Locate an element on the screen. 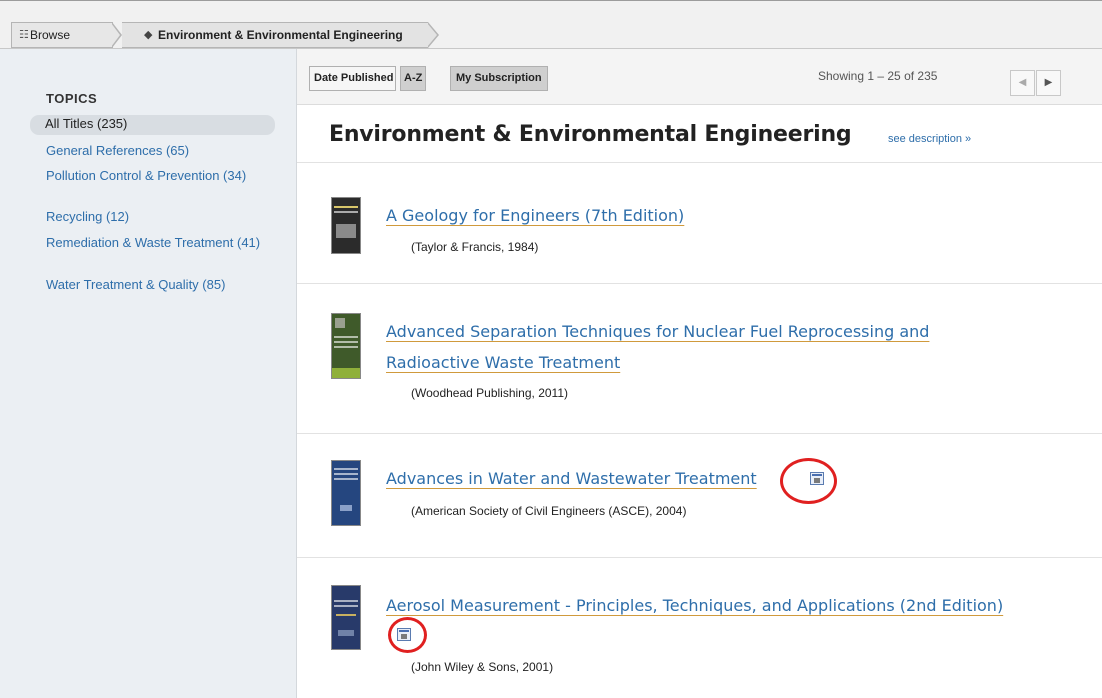 This screenshot has height=698, width=1102. sidebar-item-pollution-control: Pollution Control & Prevention (34) is located at coordinates (156, 175).